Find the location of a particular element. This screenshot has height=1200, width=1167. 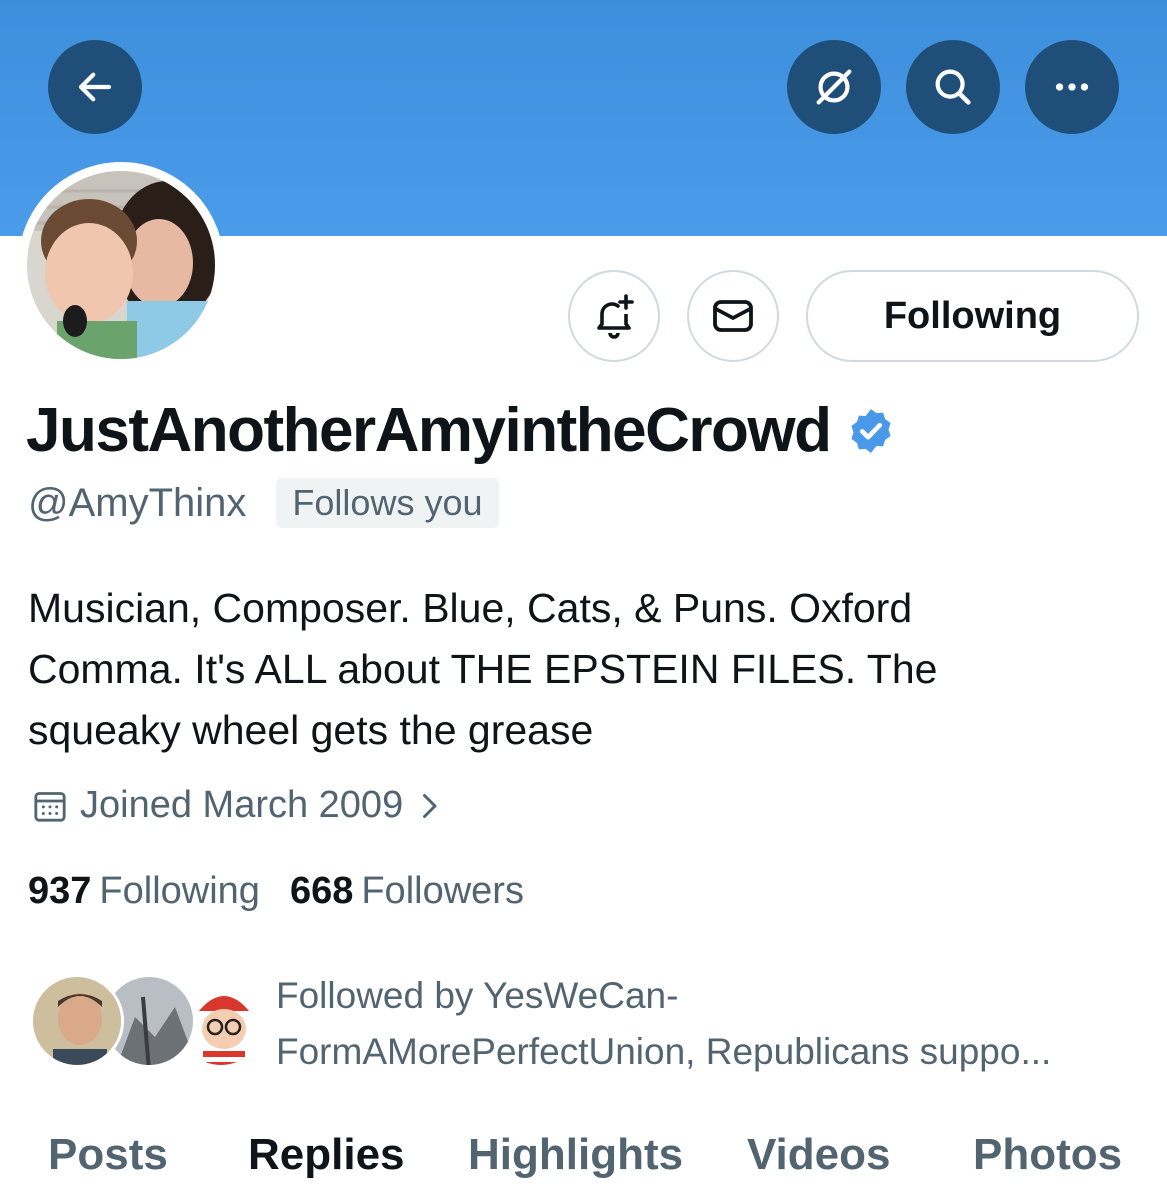

tab-videos: Videos is located at coordinates (818, 1155).